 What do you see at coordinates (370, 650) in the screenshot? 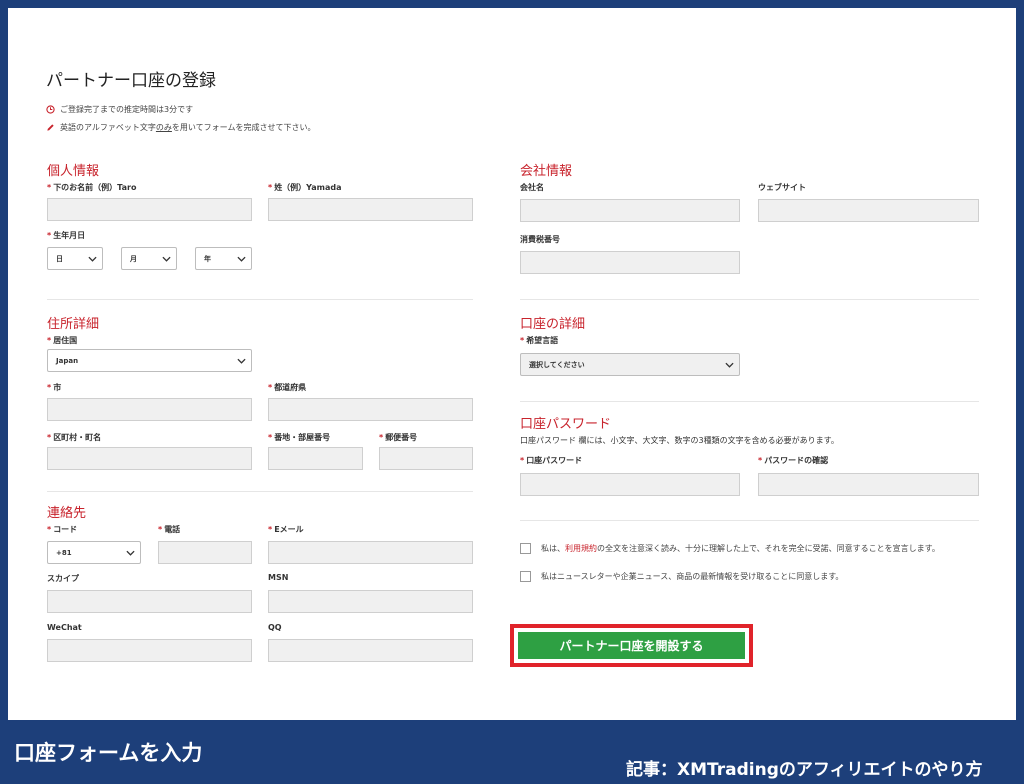
I see `qq-input` at bounding box center [370, 650].